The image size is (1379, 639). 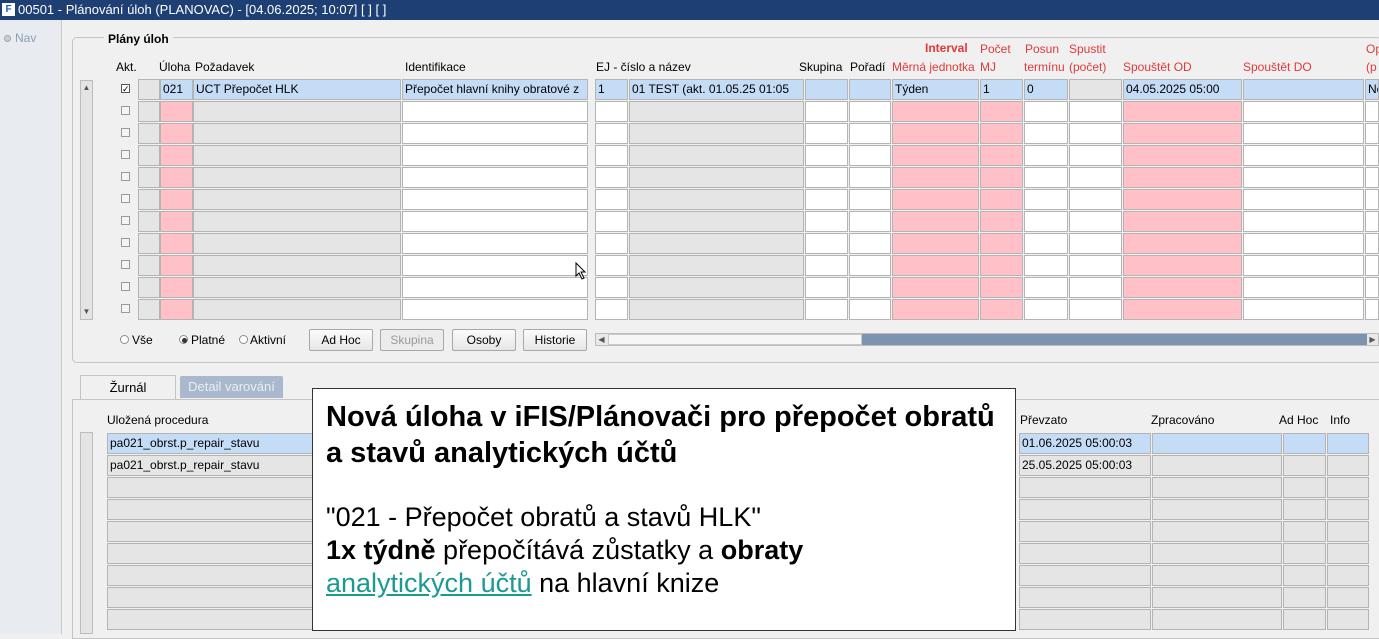 What do you see at coordinates (142, 340) in the screenshot?
I see `filter-vse-label: Vše` at bounding box center [142, 340].